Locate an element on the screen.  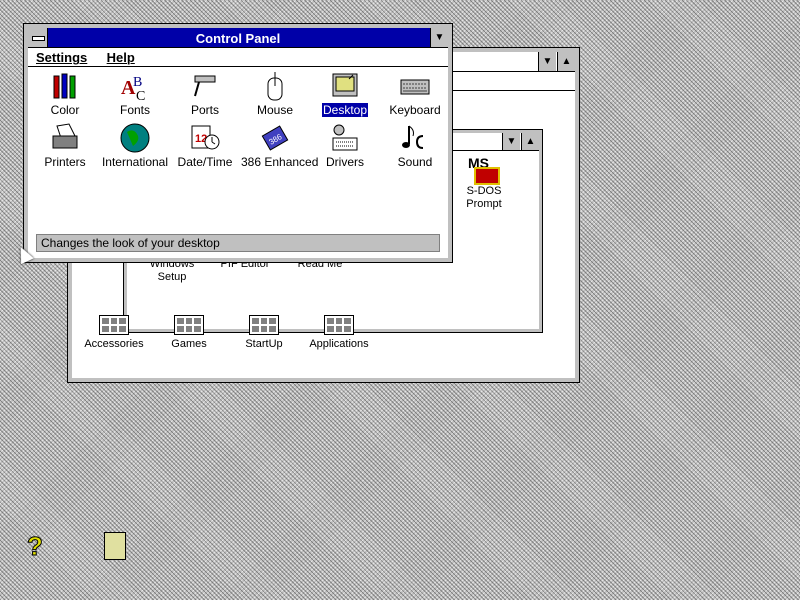
group-accessories: Accessories is located at coordinates (114, 332).